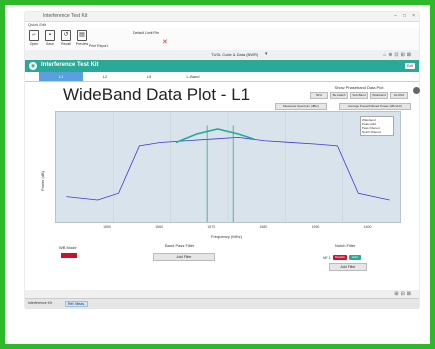 Image resolution: width=435 pixels, height=349 pixels. What do you see at coordinates (68, 247) in the screenshot?
I see `wb-mode-label: WB Mode` at bounding box center [68, 247].